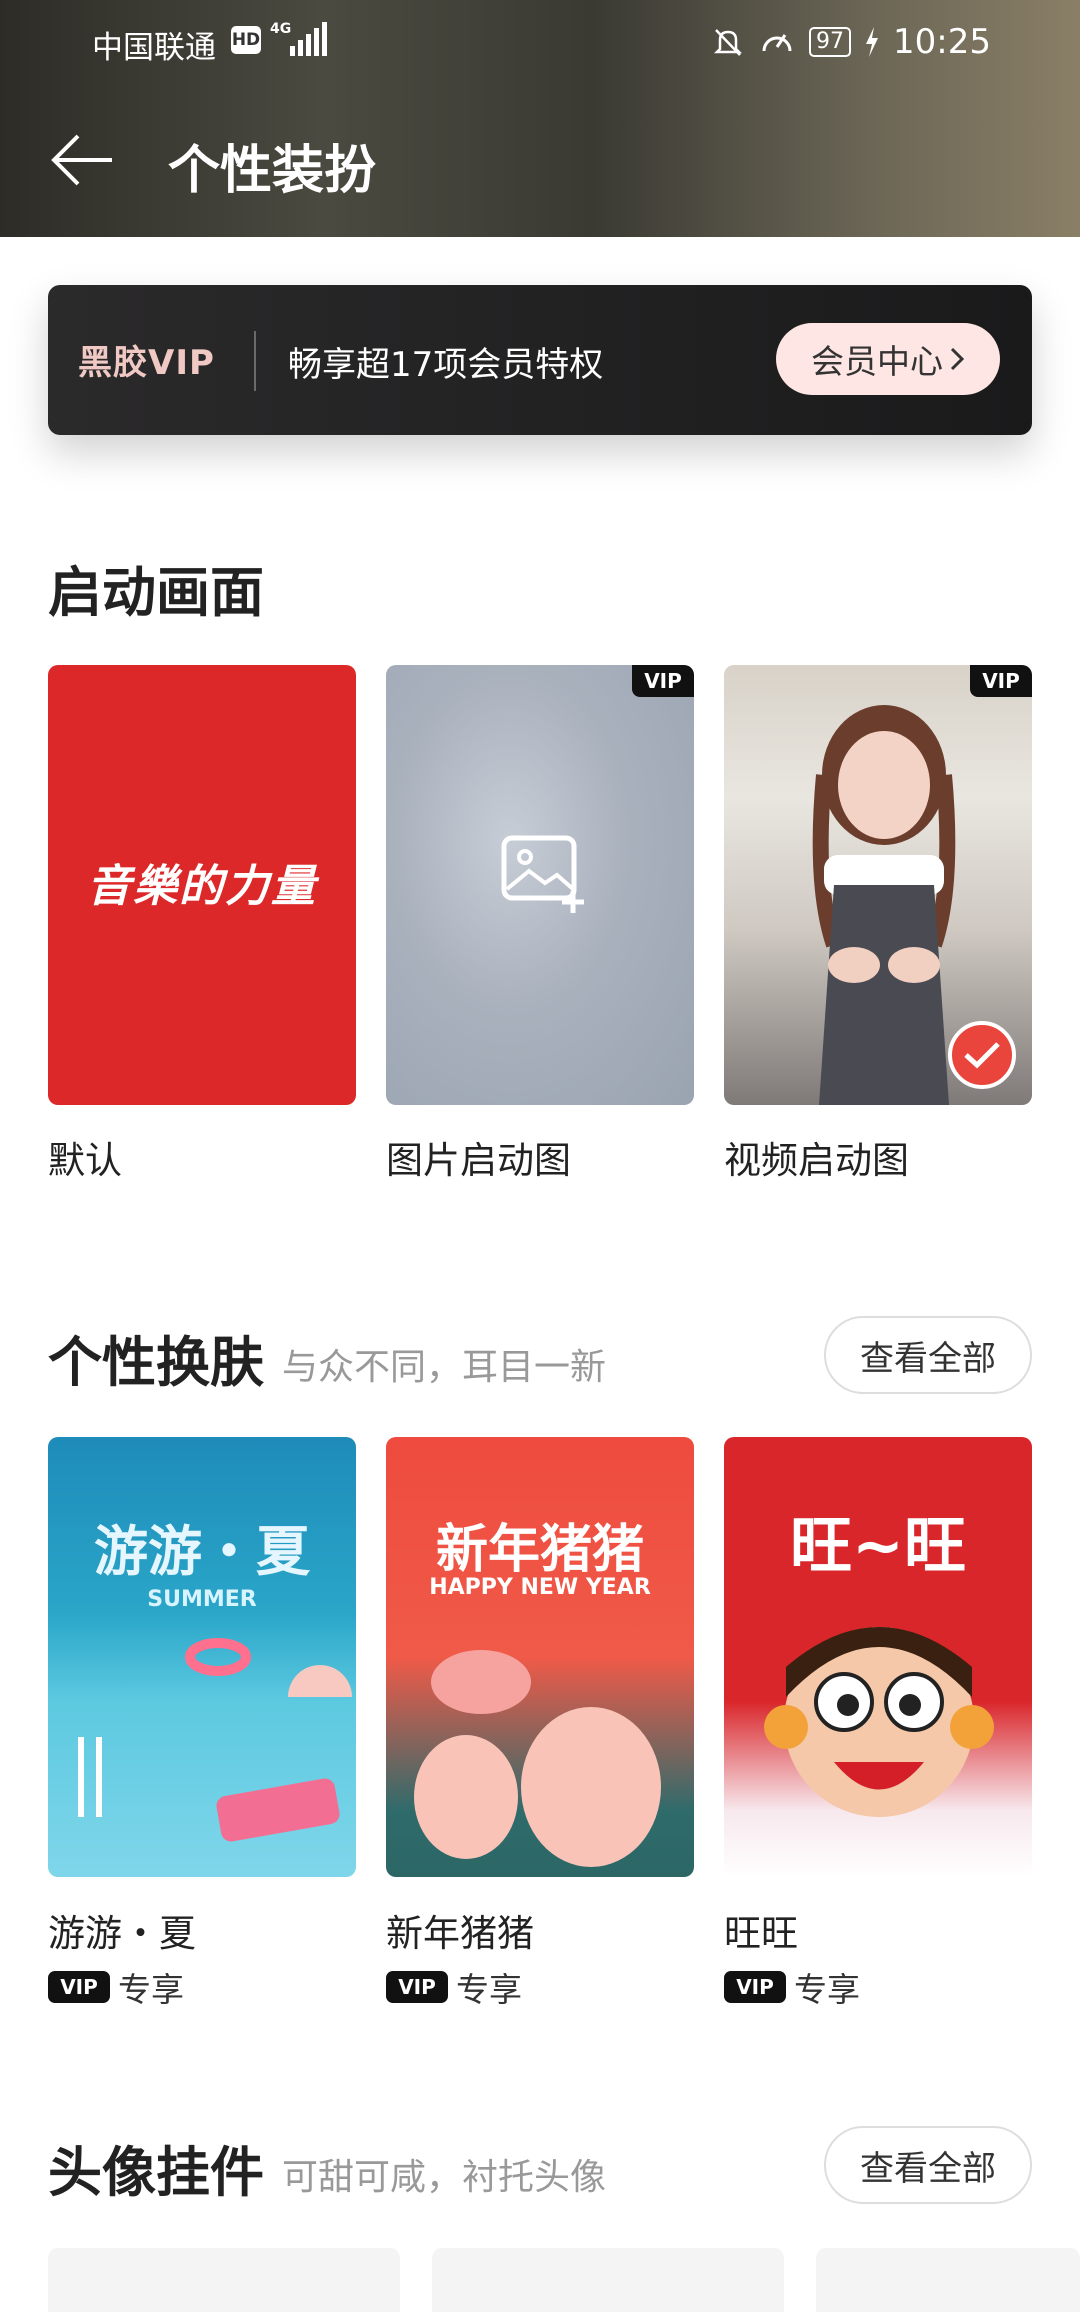  Describe the element at coordinates (478, 1160) in the screenshot. I see `launch-label-image: 图片启动图` at that location.